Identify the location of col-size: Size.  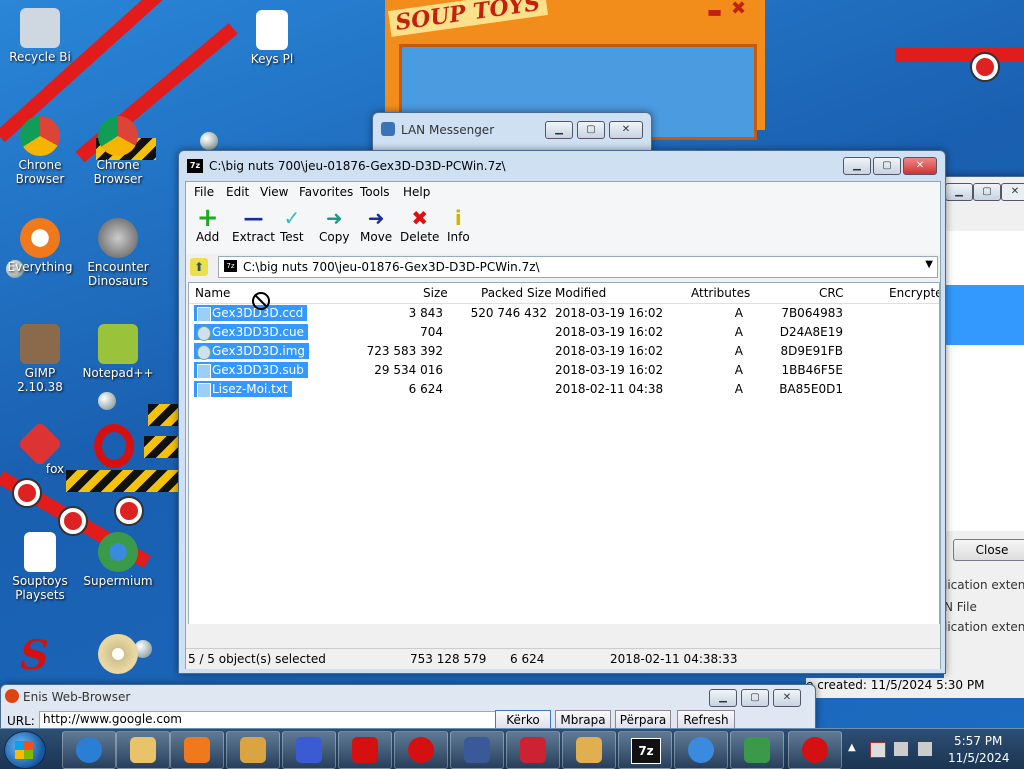
(435, 293).